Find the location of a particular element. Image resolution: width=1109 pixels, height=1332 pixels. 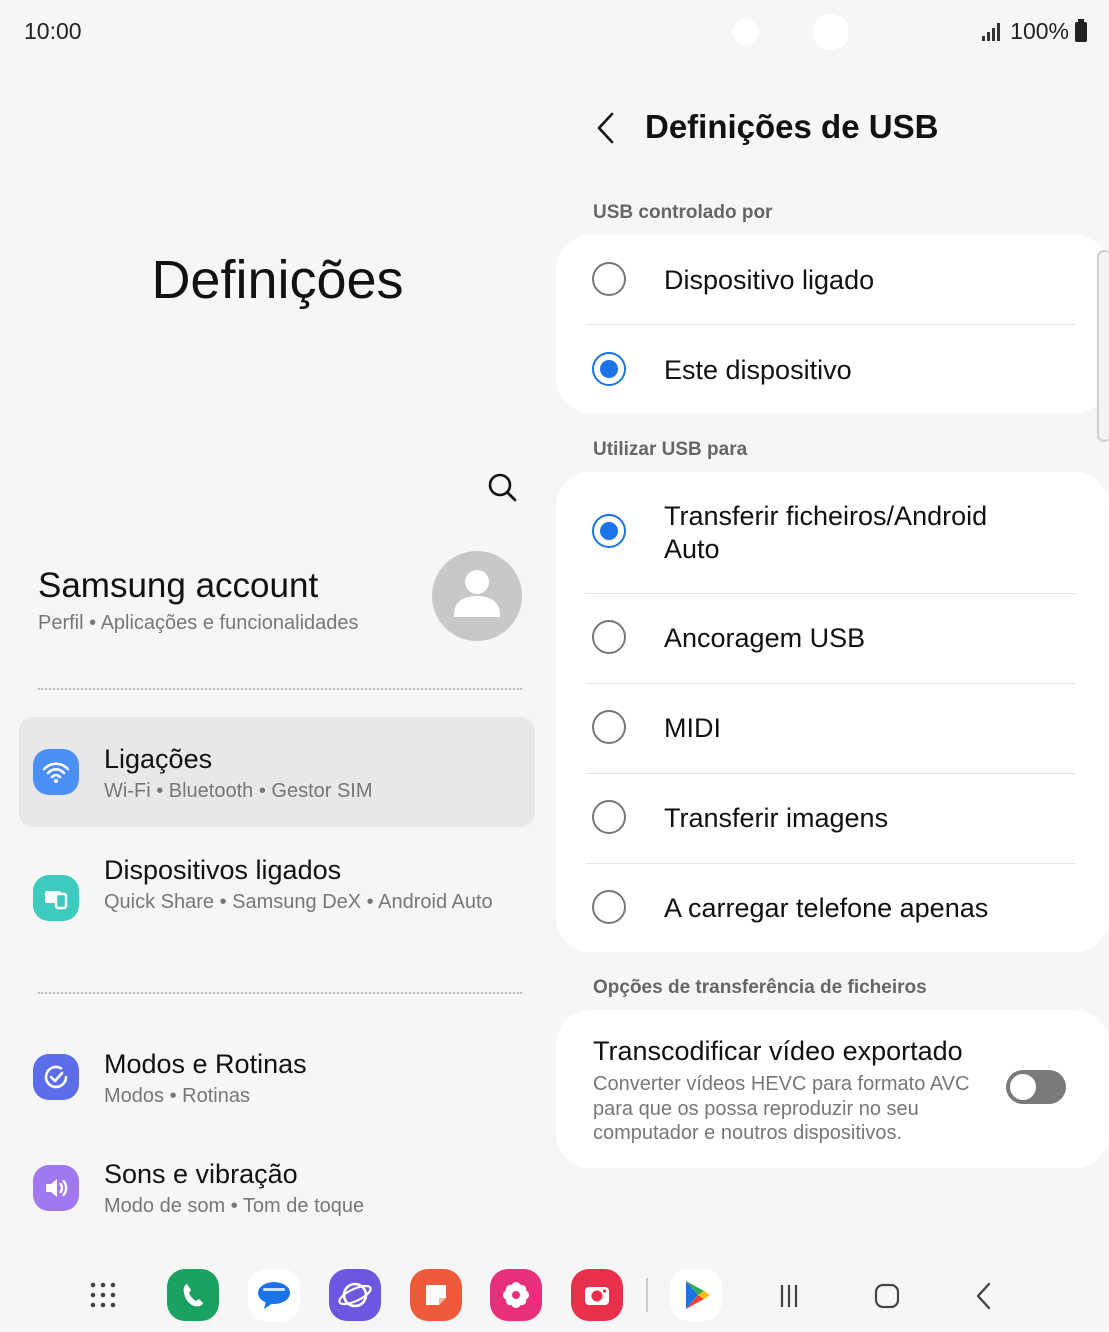

menu-item-title: Modos e Rotinas is located at coordinates (205, 1064).